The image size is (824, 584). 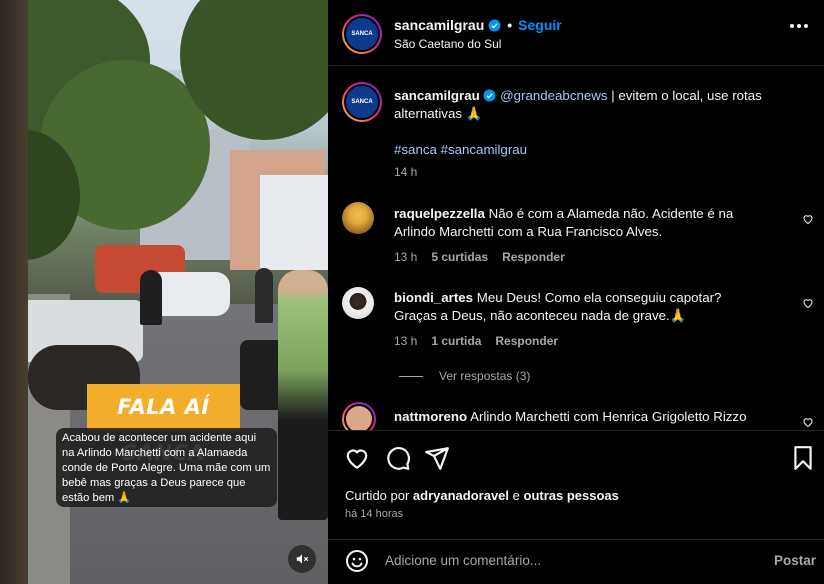 I want to click on view-replies-label: Ver respostas (3), so click(x=485, y=376).